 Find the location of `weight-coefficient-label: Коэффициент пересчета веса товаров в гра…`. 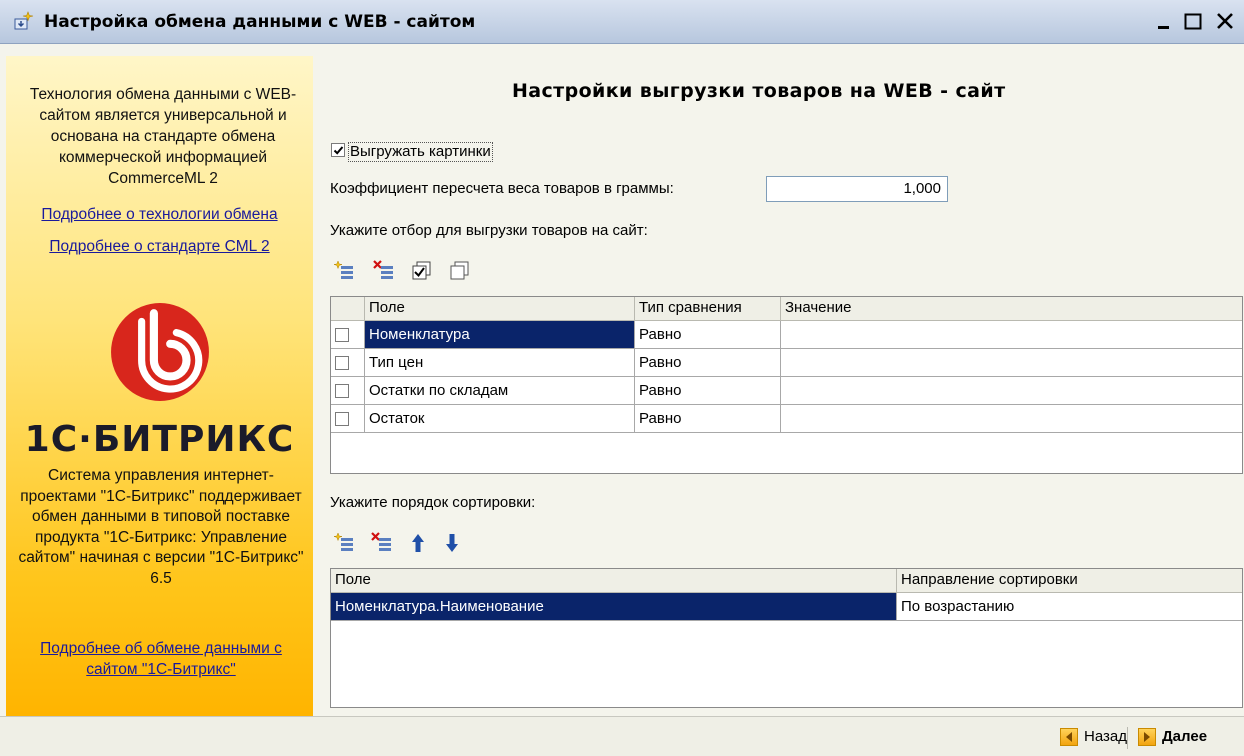

weight-coefficient-label: Коэффициент пересчета веса товаров в гра… is located at coordinates (502, 188).